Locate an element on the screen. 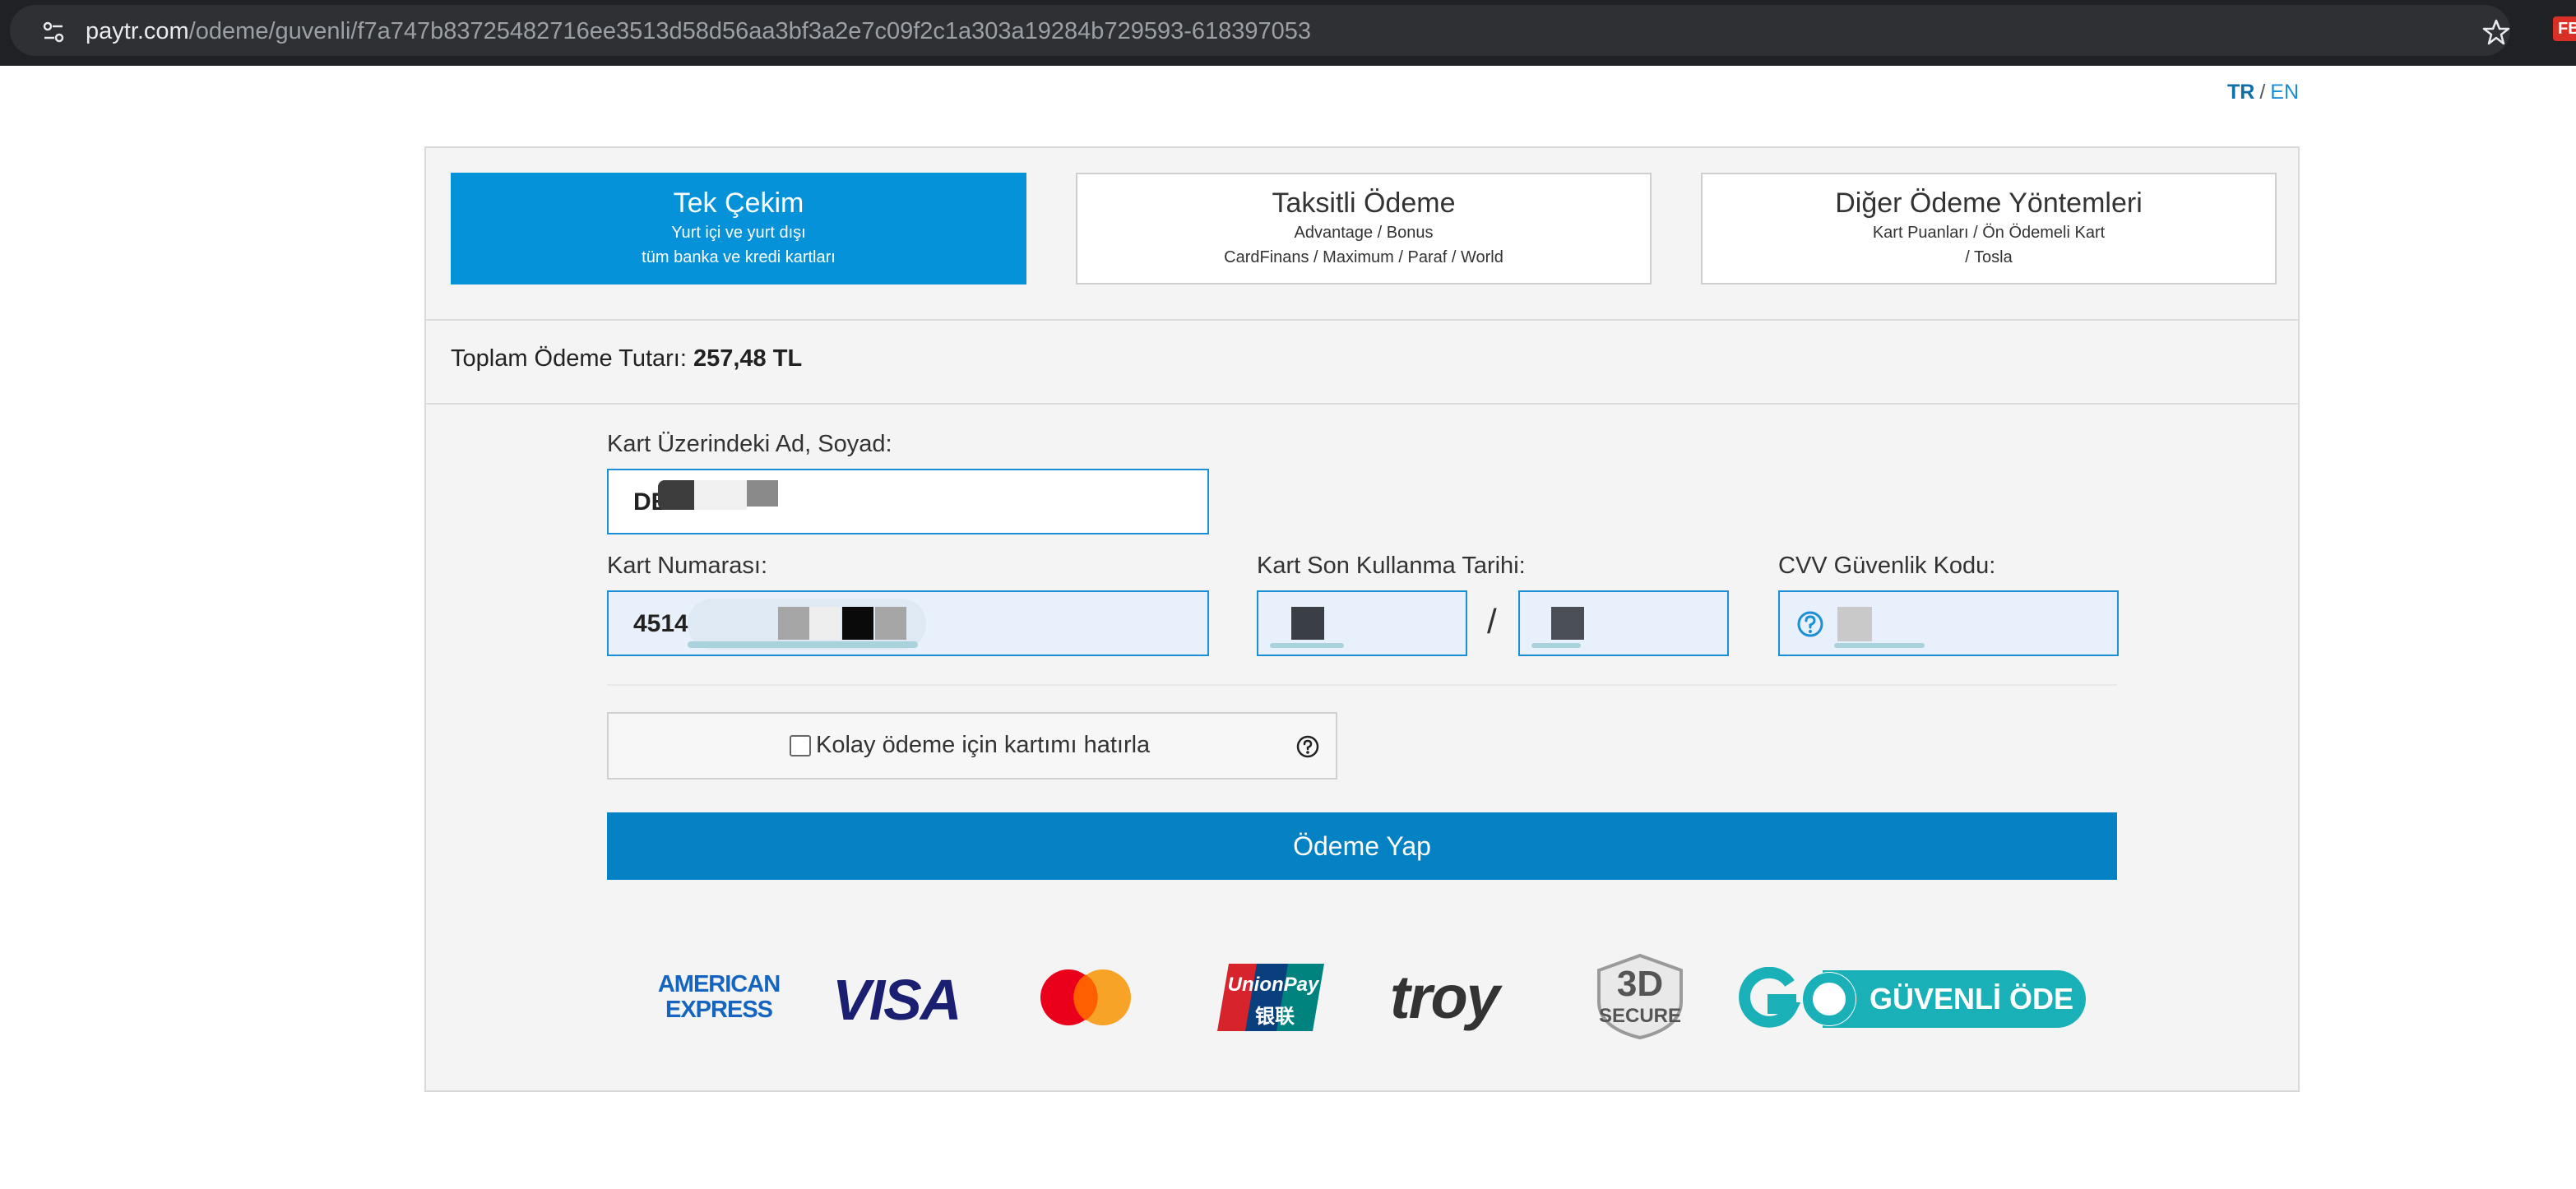 Image resolution: width=2576 pixels, height=1189 pixels. tab-subtitle: / Tosla is located at coordinates (1989, 257).